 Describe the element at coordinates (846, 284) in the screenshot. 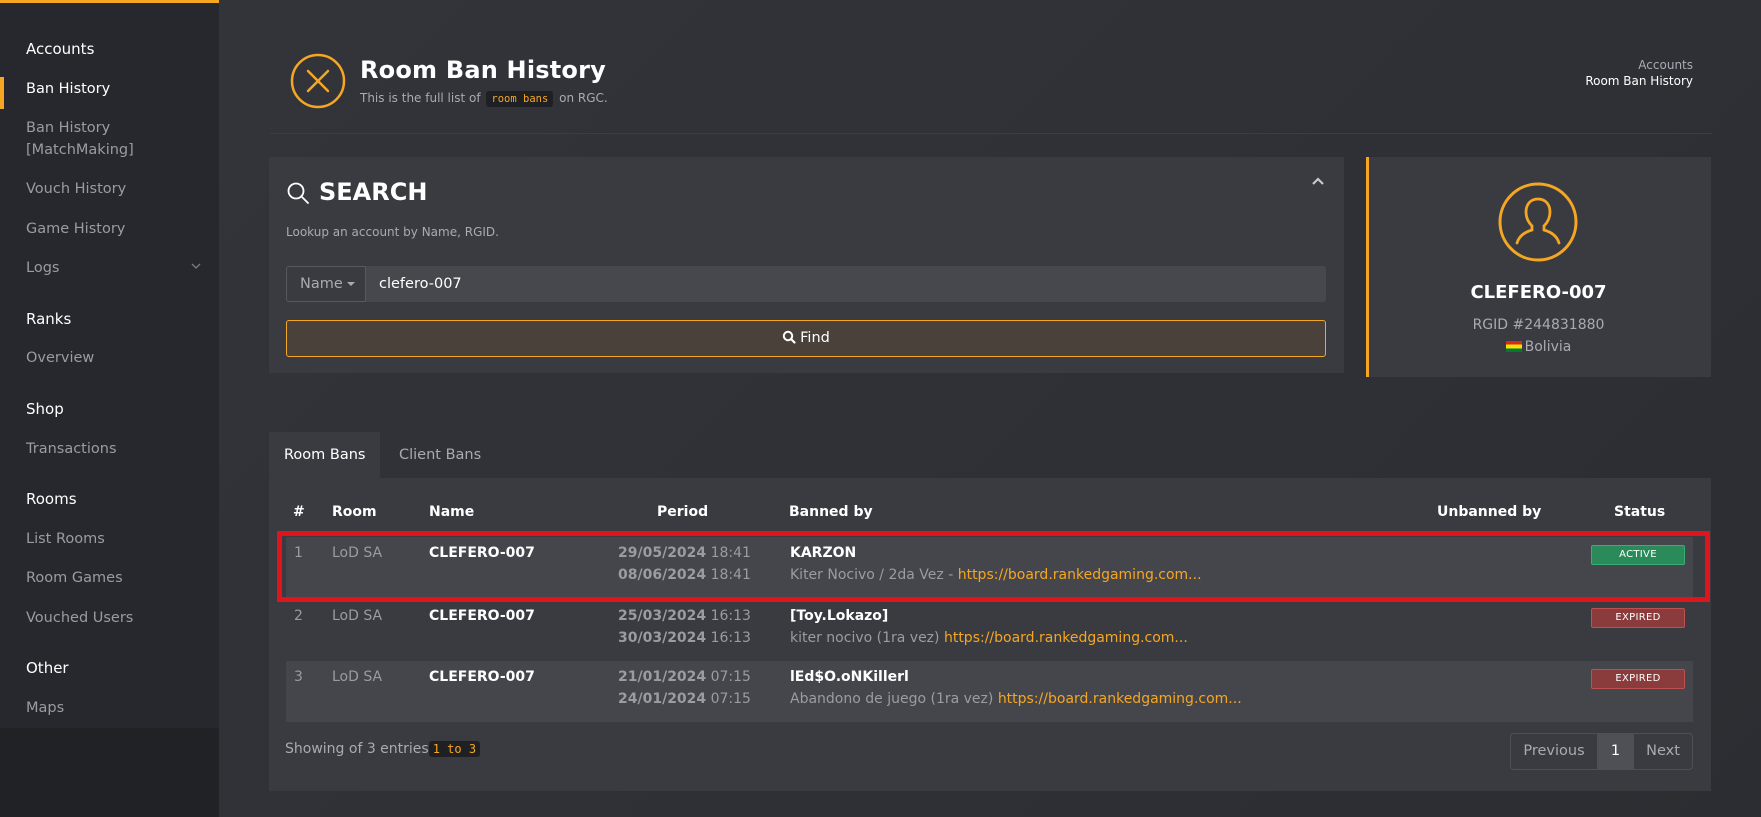

I see `search-input` at that location.